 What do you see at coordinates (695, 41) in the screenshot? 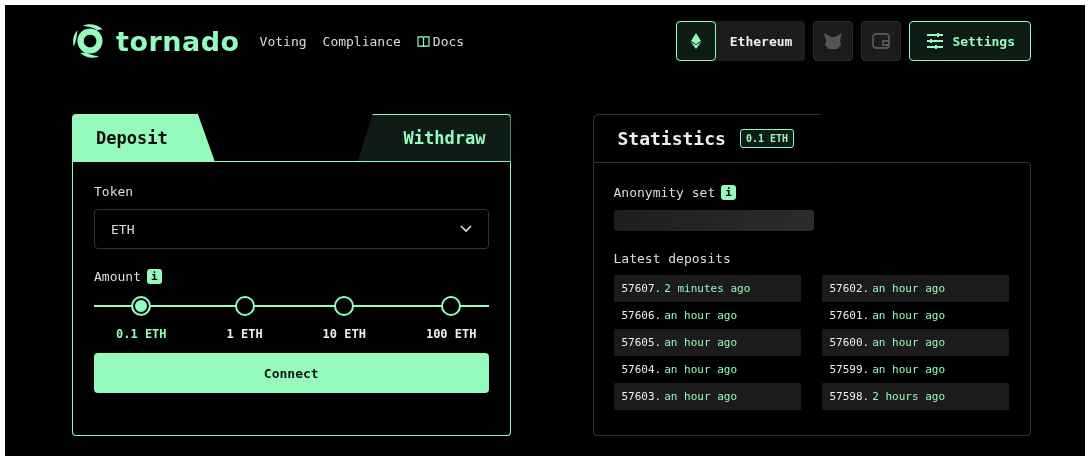
I see `ethereum-icon` at bounding box center [695, 41].